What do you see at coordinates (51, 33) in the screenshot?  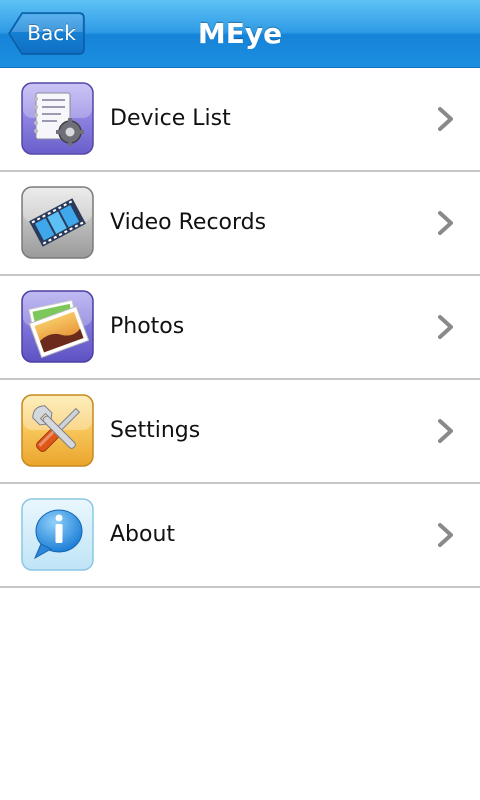 I see `back-button-label: Back` at bounding box center [51, 33].